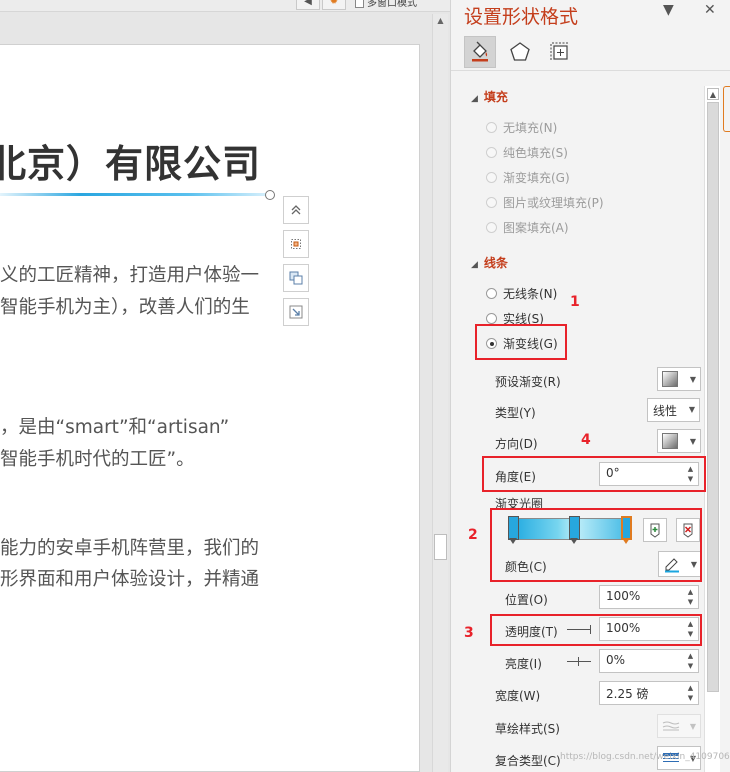 The width and height of the screenshot is (730, 772). What do you see at coordinates (469, 633) in the screenshot?
I see `annotation-number-3: 3` at bounding box center [469, 633].